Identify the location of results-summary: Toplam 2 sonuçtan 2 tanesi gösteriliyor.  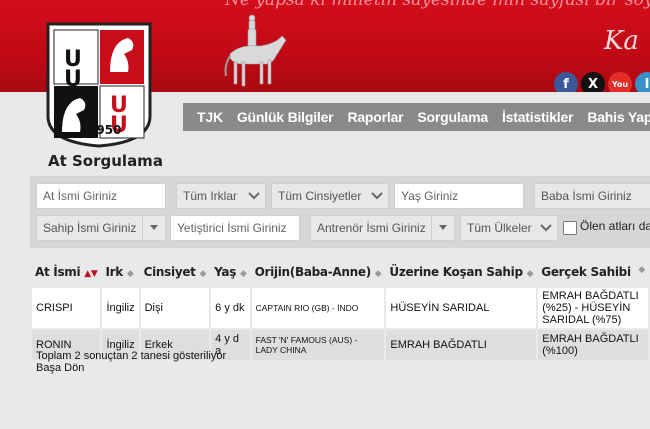
(131, 356).